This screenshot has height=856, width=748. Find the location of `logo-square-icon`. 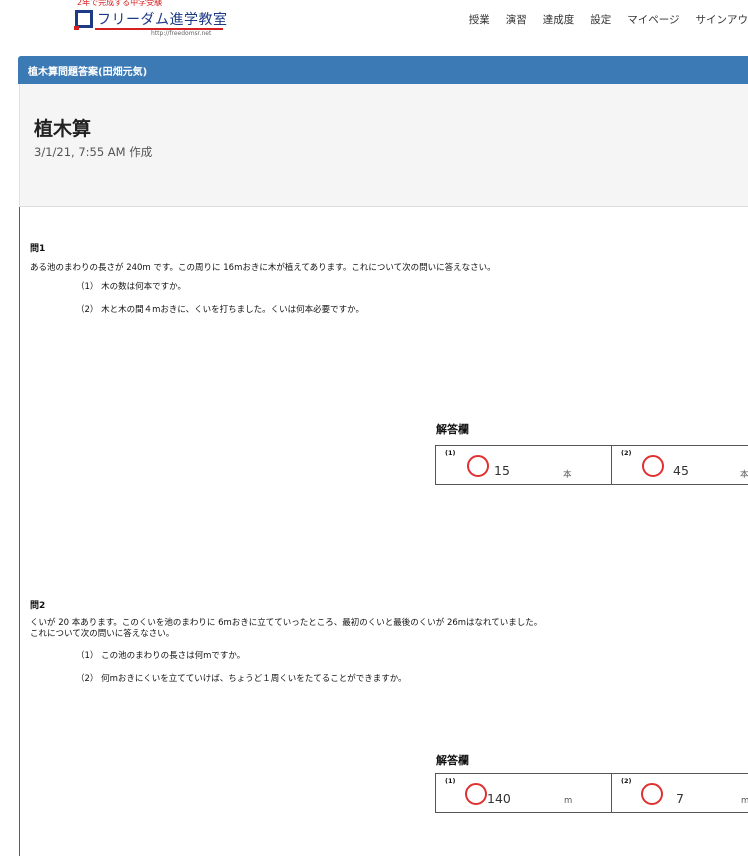

logo-square-icon is located at coordinates (83, 20).